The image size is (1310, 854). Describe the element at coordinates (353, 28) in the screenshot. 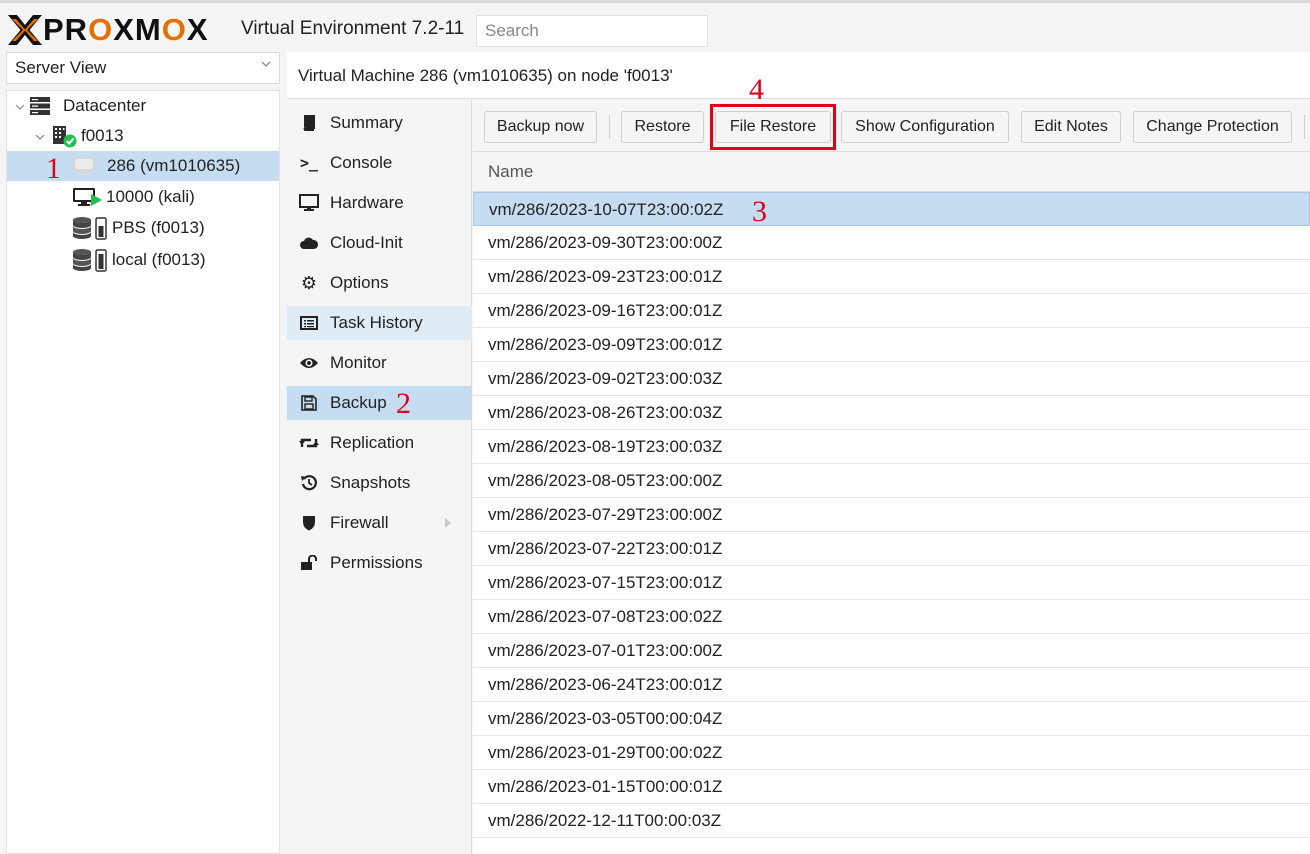

I see `version-title: Virtual Environment 7.2-11` at that location.